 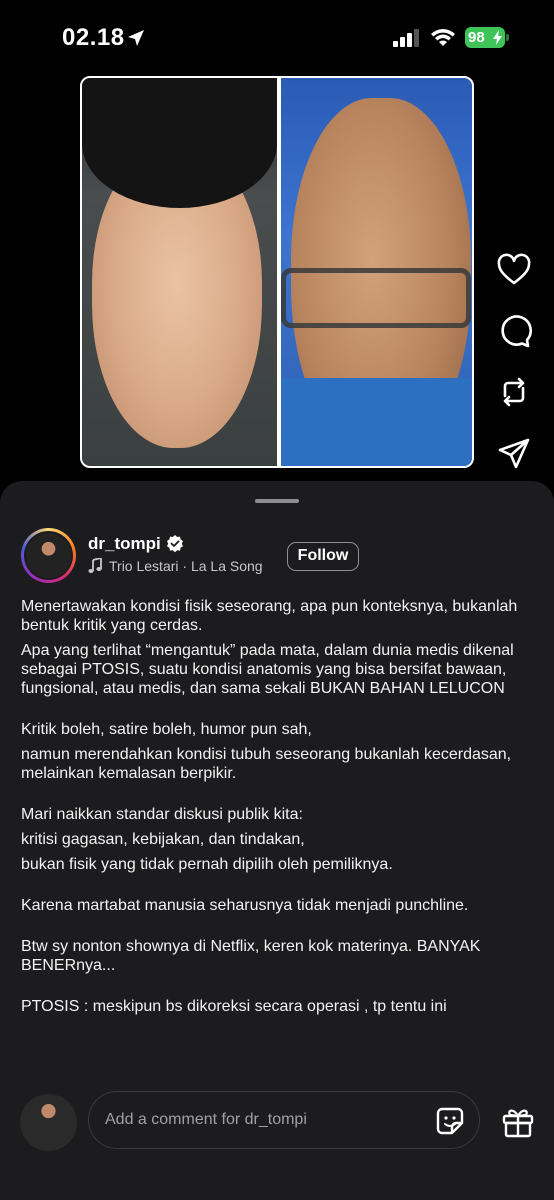 What do you see at coordinates (277, 501) in the screenshot?
I see `sheet-drag-handle` at bounding box center [277, 501].